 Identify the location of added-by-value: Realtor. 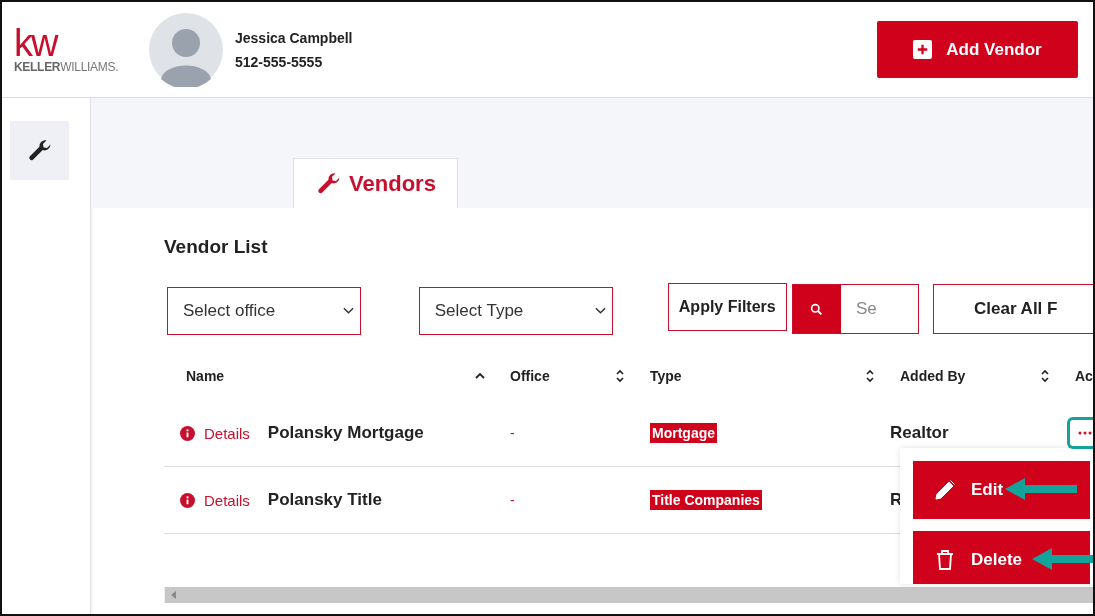
(919, 433).